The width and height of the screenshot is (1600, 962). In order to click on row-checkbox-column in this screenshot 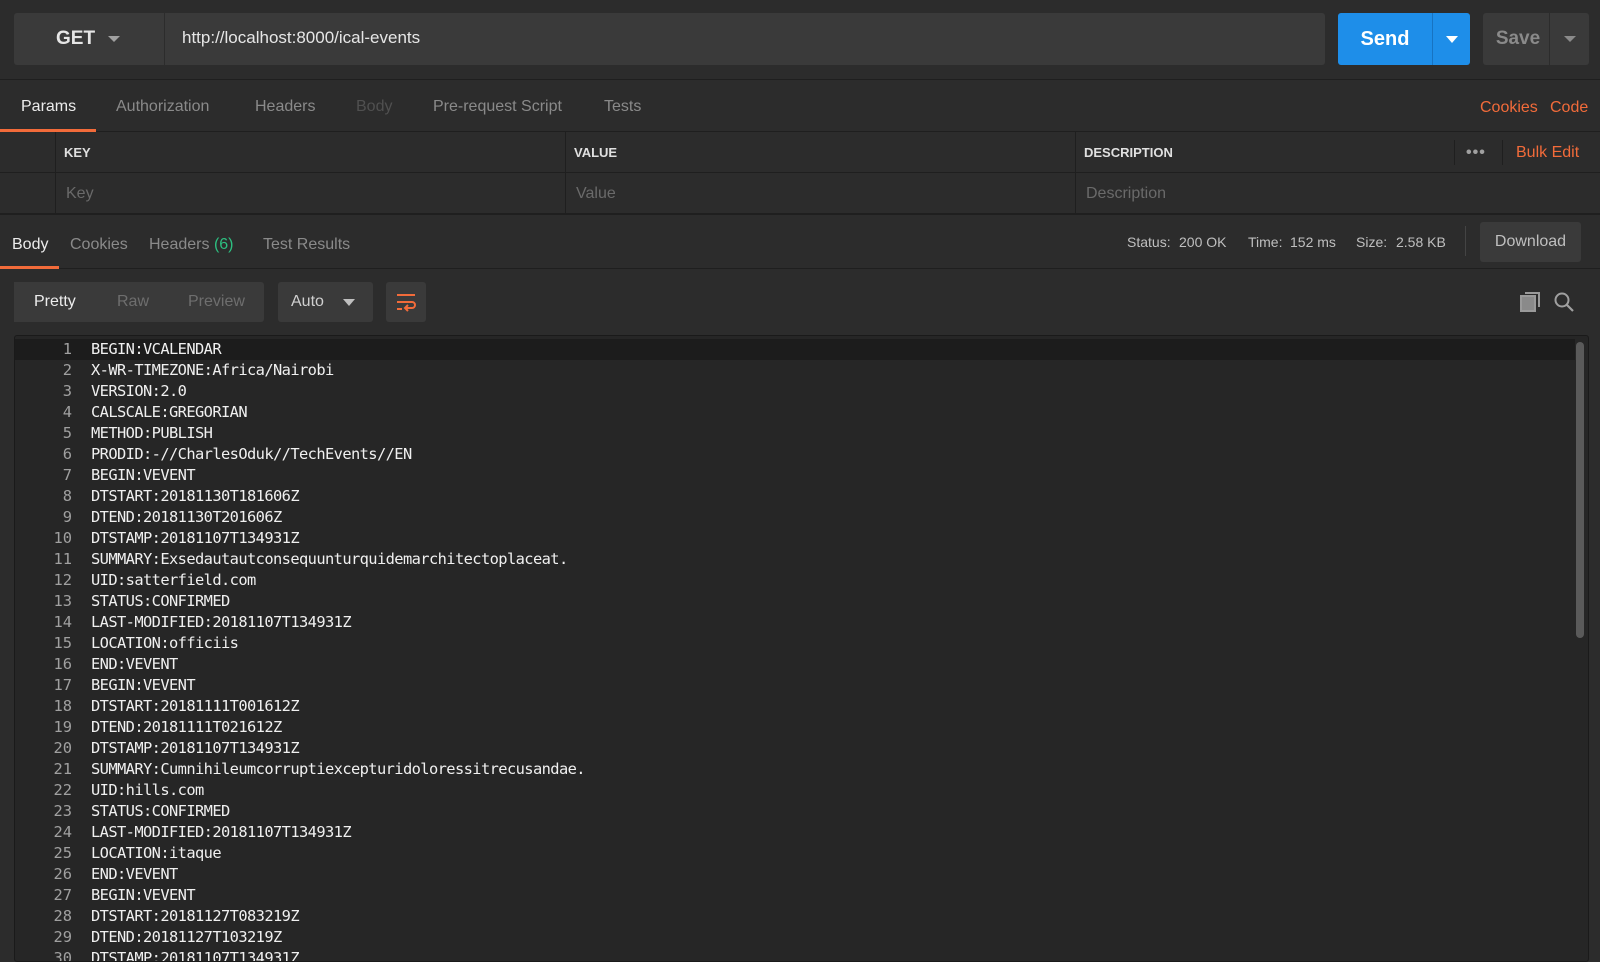, I will do `click(28, 152)`.